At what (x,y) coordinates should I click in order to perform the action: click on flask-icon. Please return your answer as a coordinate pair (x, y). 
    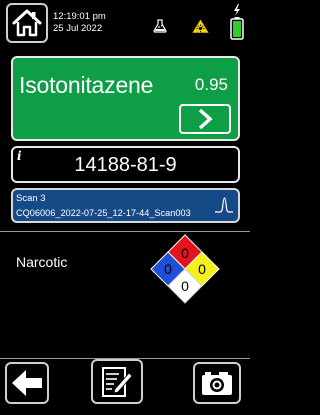
    Looking at the image, I should click on (160, 26).